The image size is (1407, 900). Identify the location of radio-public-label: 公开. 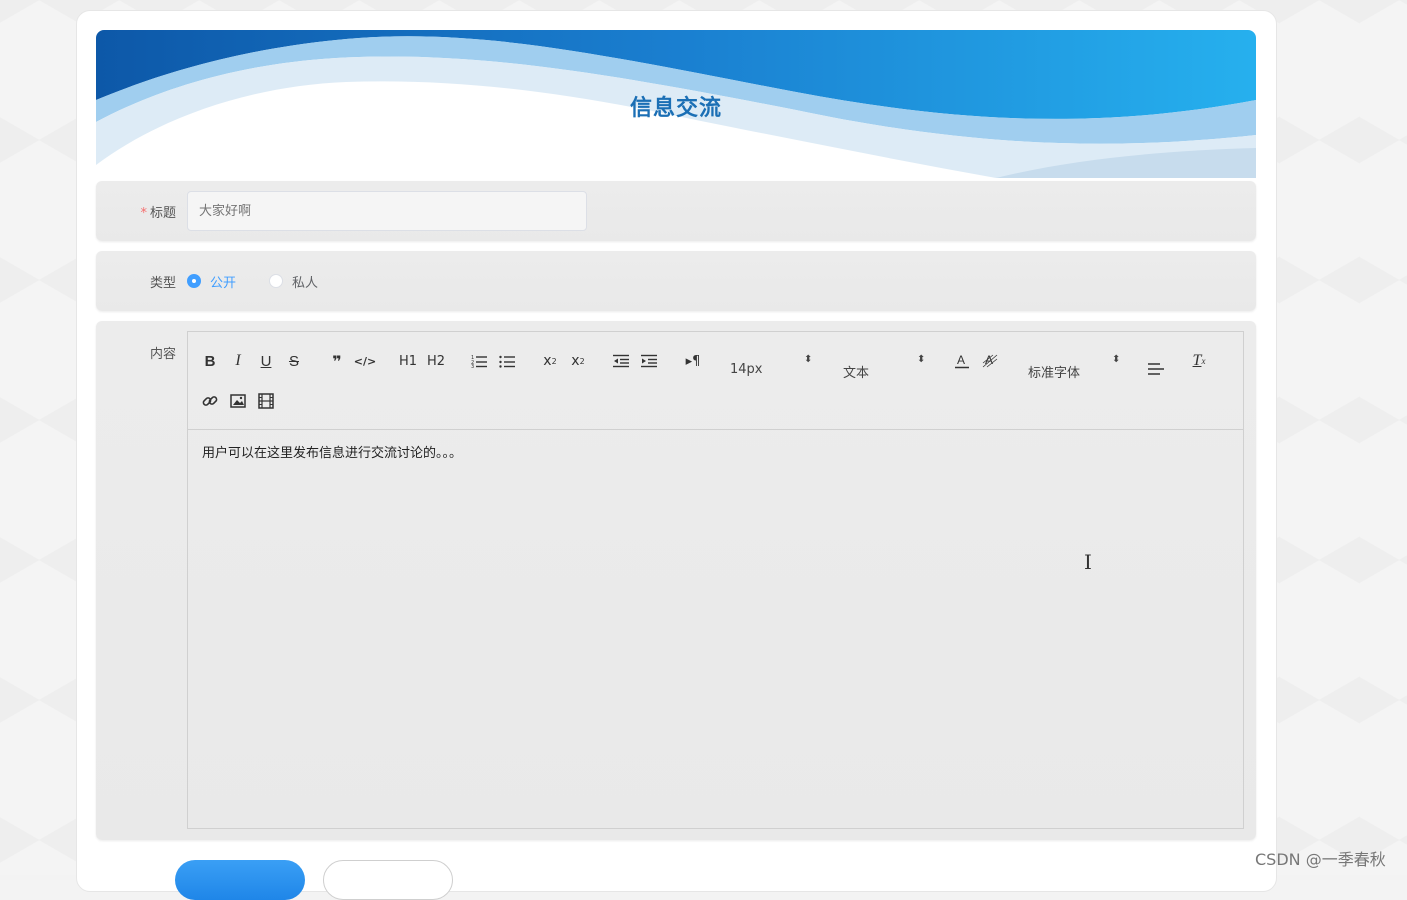
(223, 283).